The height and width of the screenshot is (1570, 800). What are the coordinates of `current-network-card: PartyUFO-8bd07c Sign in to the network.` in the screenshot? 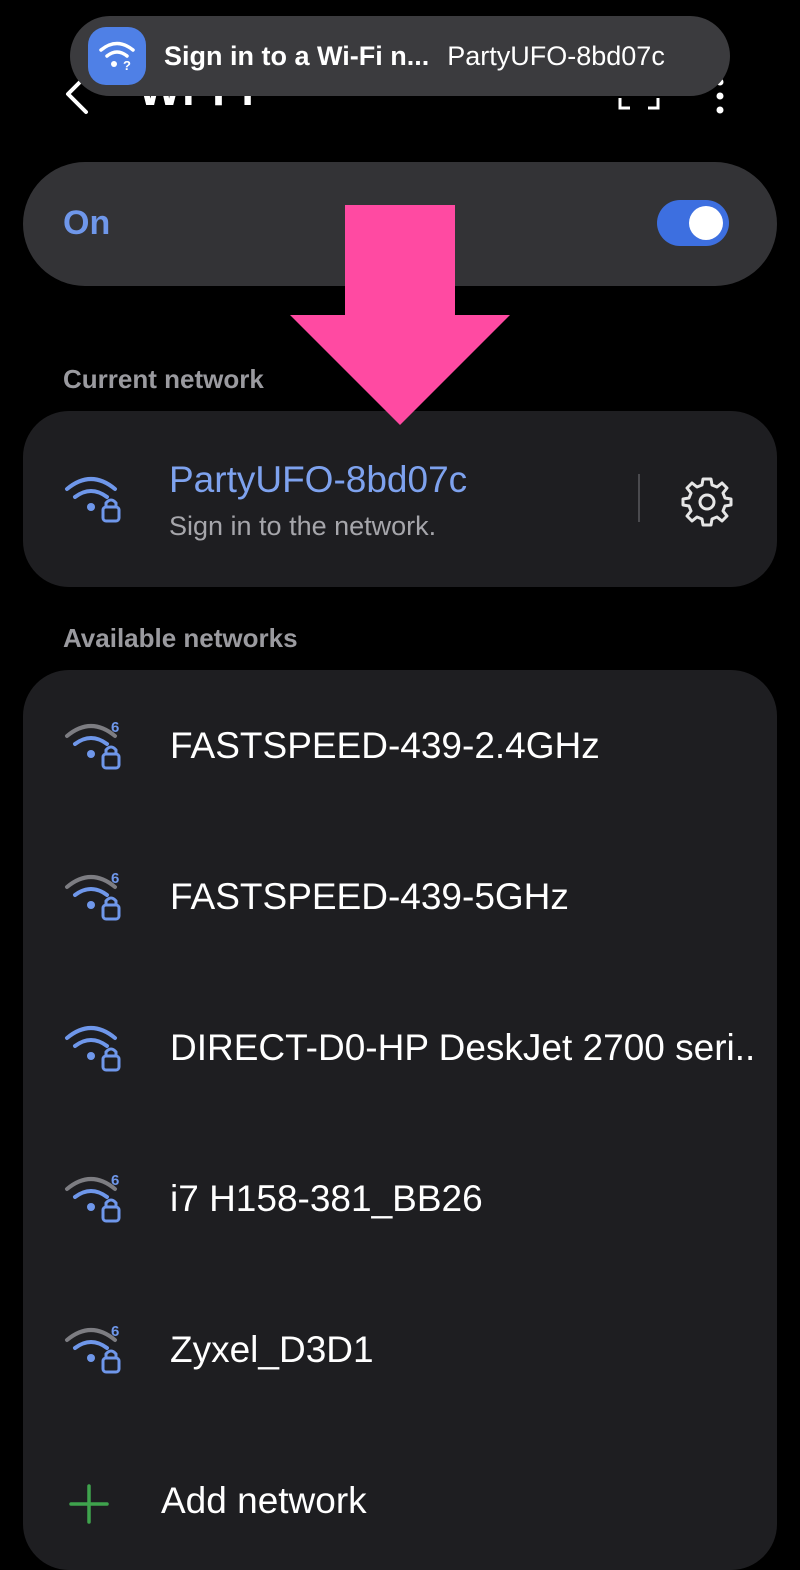 It's located at (400, 499).